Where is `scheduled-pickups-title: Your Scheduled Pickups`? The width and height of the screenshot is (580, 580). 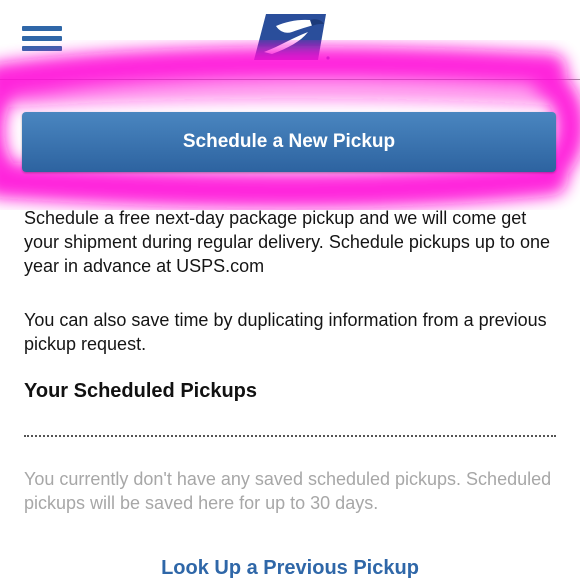 scheduled-pickups-title: Your Scheduled Pickups is located at coordinates (141, 391).